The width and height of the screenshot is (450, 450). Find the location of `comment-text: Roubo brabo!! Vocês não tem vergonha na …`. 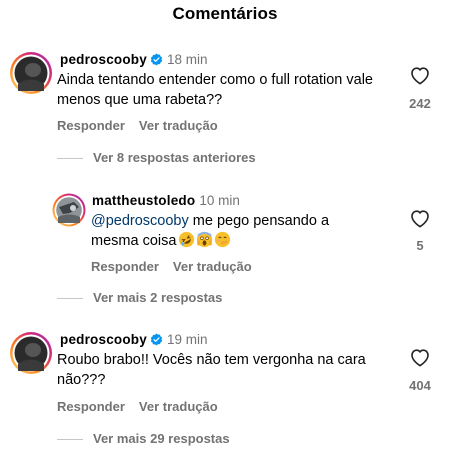

comment-text: Roubo brabo!! Vocês não tem vergonha na … is located at coordinates (211, 370).